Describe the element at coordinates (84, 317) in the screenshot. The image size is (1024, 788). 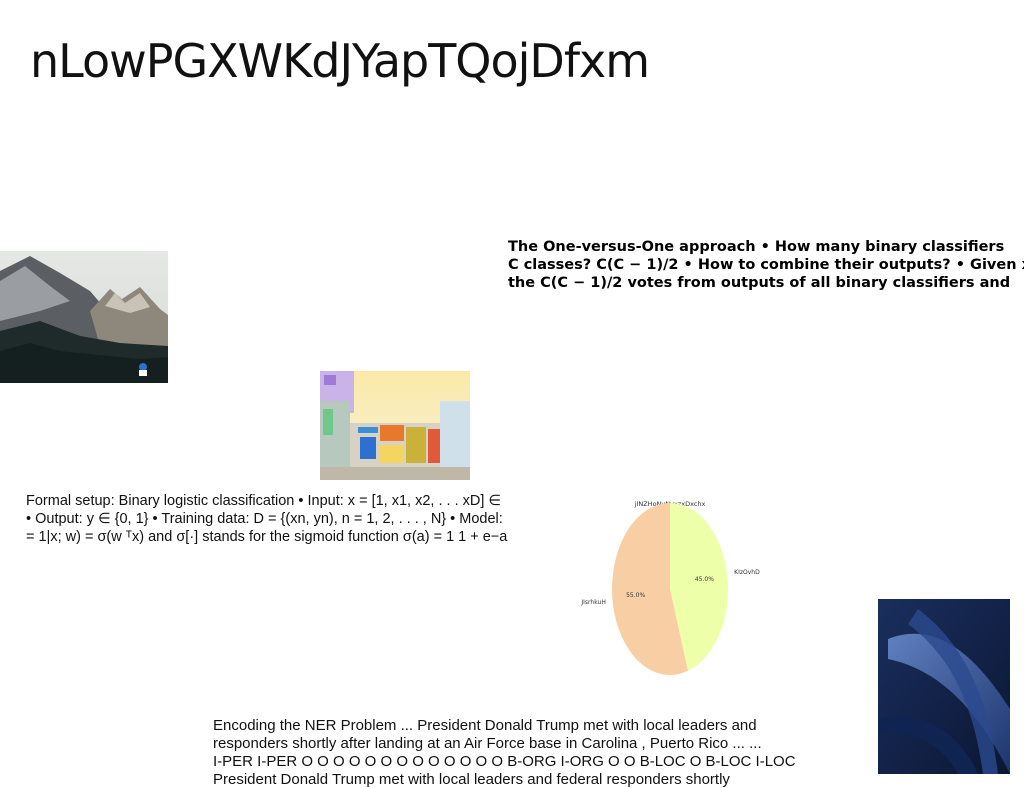
I see `mountain-photo` at that location.